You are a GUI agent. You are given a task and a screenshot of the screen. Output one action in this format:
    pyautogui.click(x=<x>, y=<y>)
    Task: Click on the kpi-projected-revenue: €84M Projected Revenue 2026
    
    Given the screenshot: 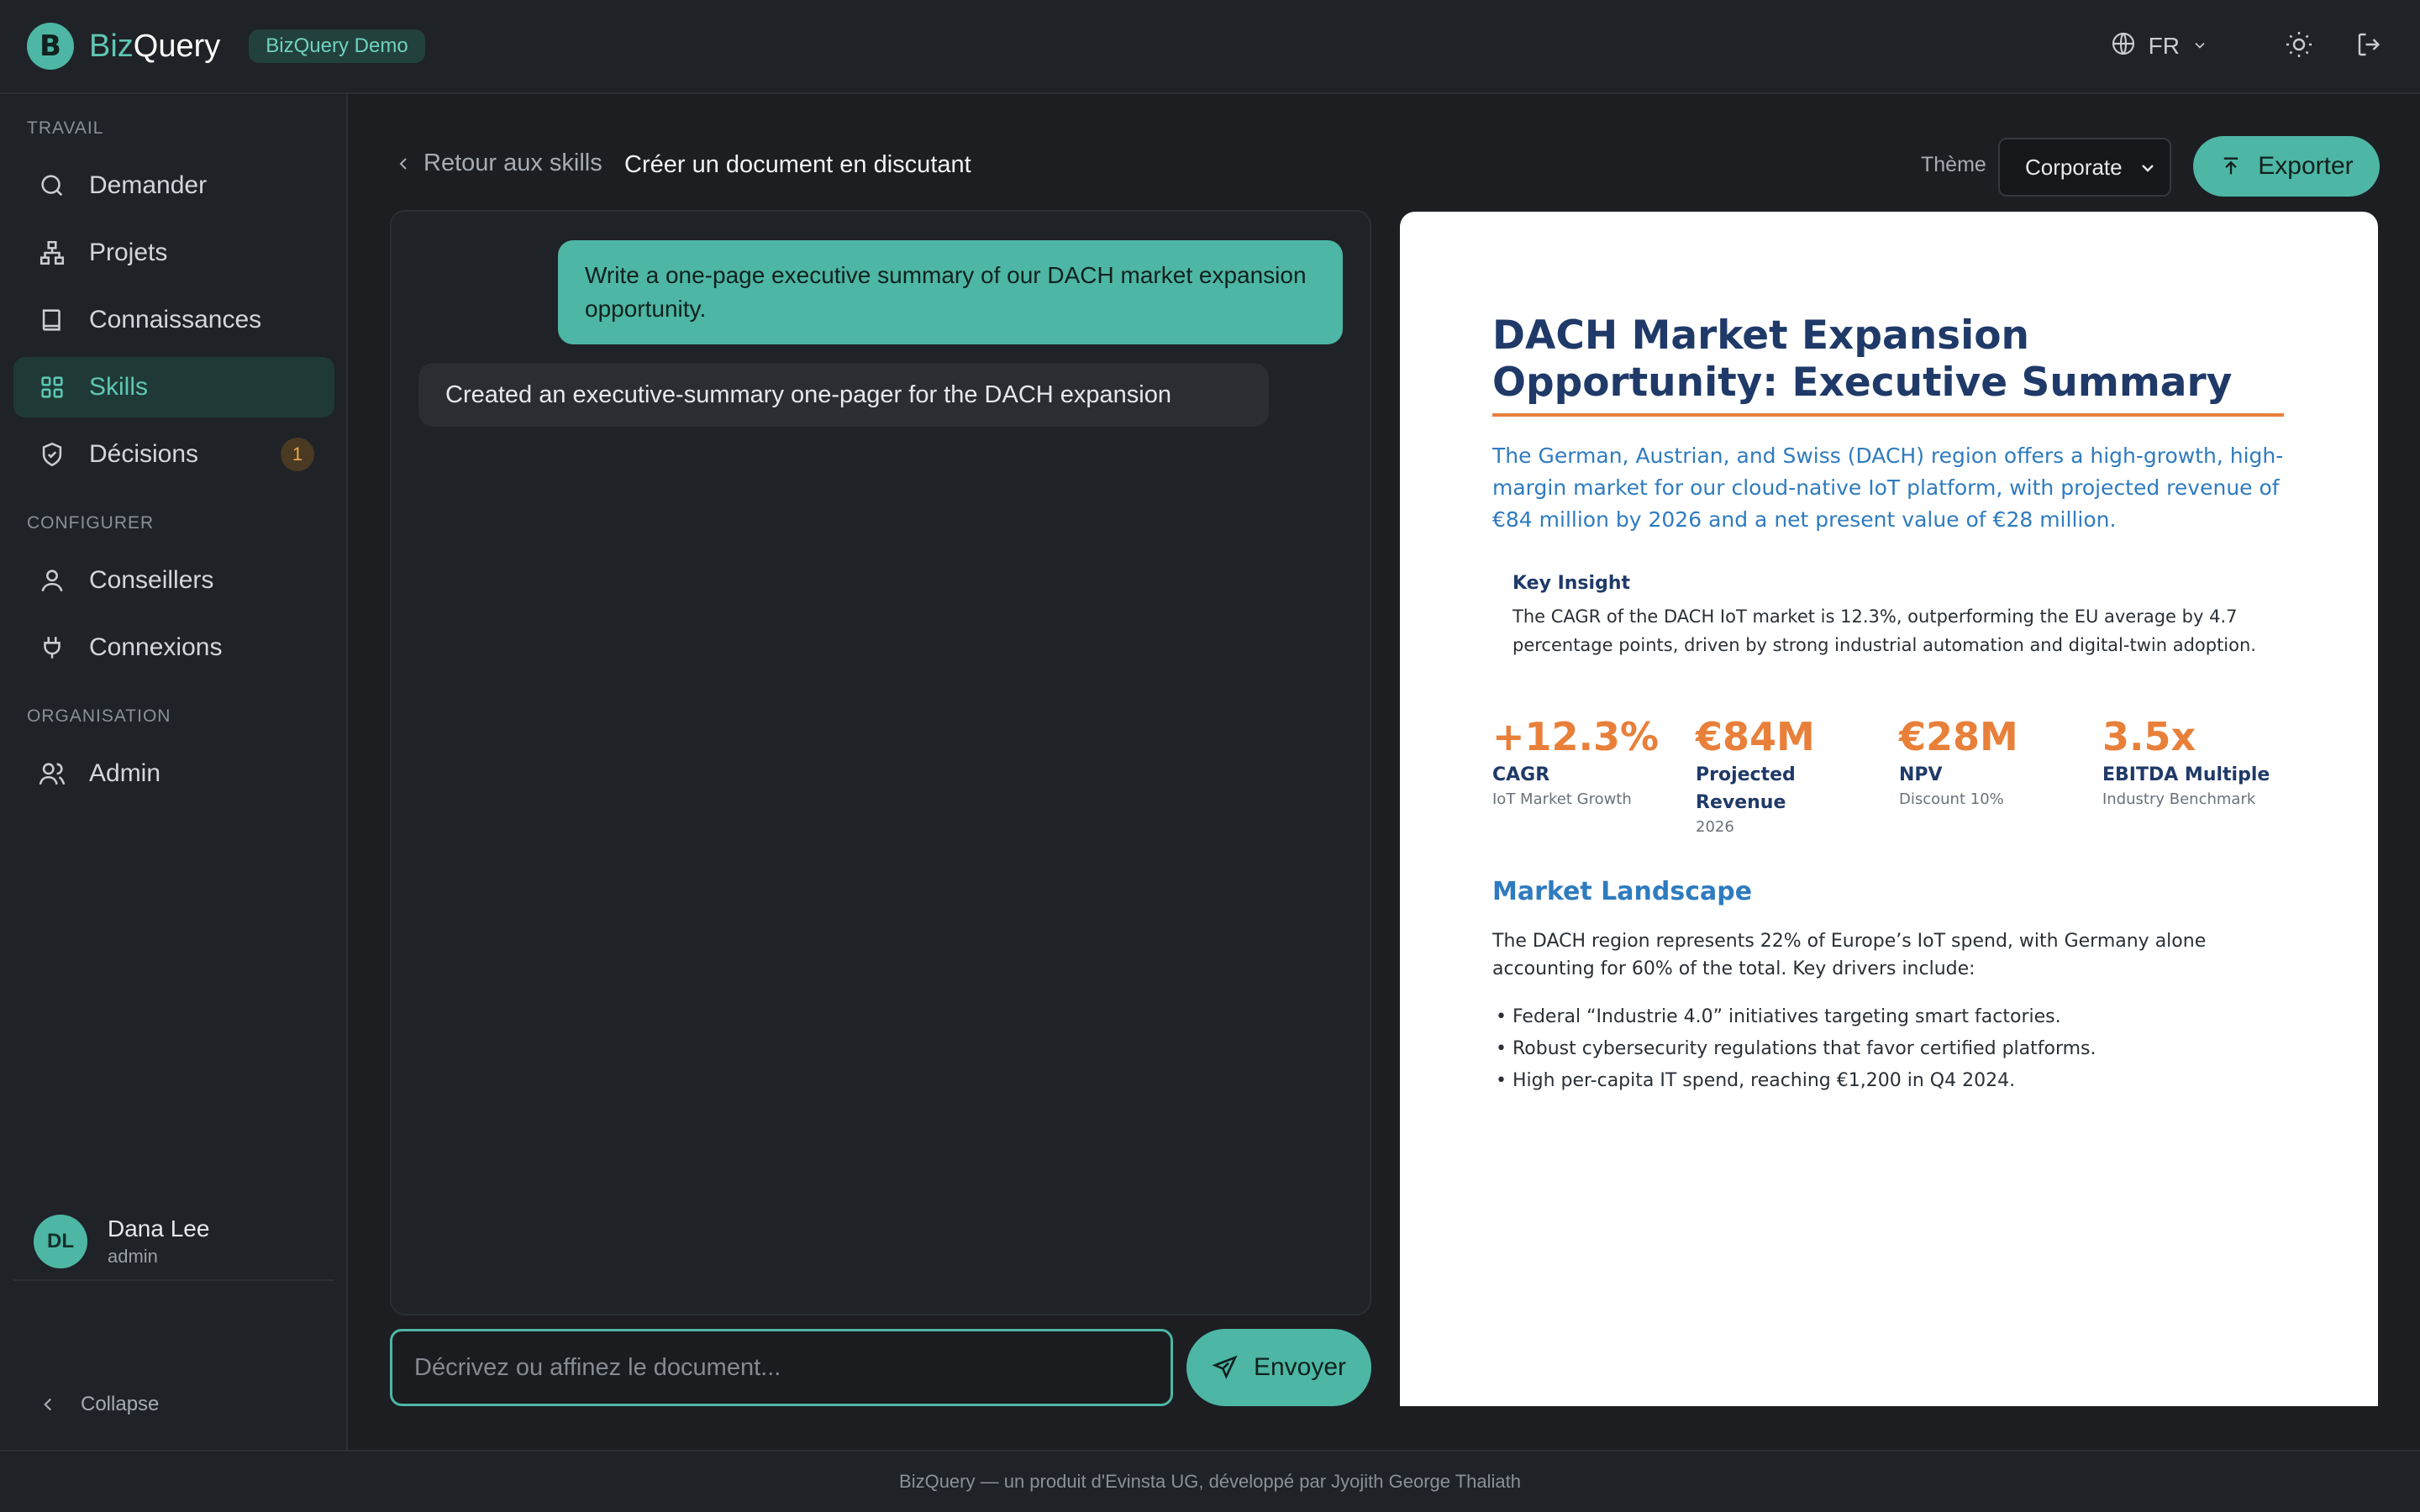 What is the action you would take?
    pyautogui.click(x=1759, y=776)
    